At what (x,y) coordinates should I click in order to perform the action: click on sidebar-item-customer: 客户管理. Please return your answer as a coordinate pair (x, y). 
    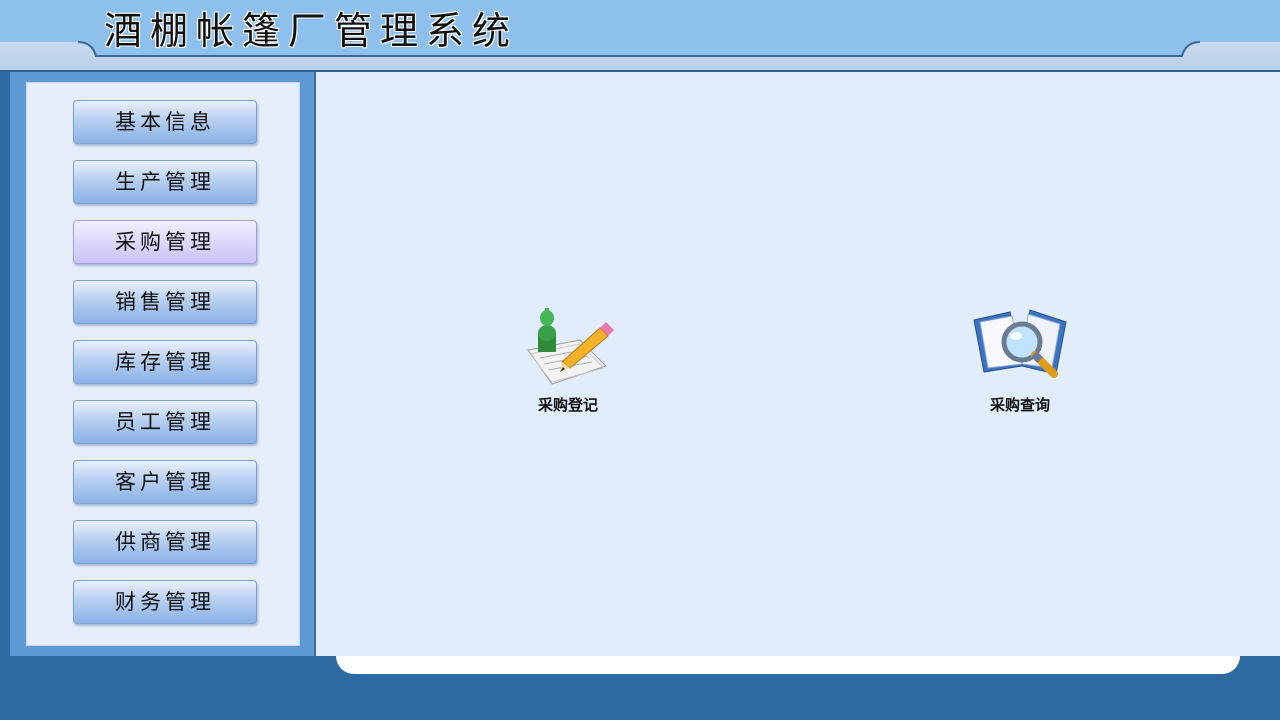
    Looking at the image, I should click on (165, 482).